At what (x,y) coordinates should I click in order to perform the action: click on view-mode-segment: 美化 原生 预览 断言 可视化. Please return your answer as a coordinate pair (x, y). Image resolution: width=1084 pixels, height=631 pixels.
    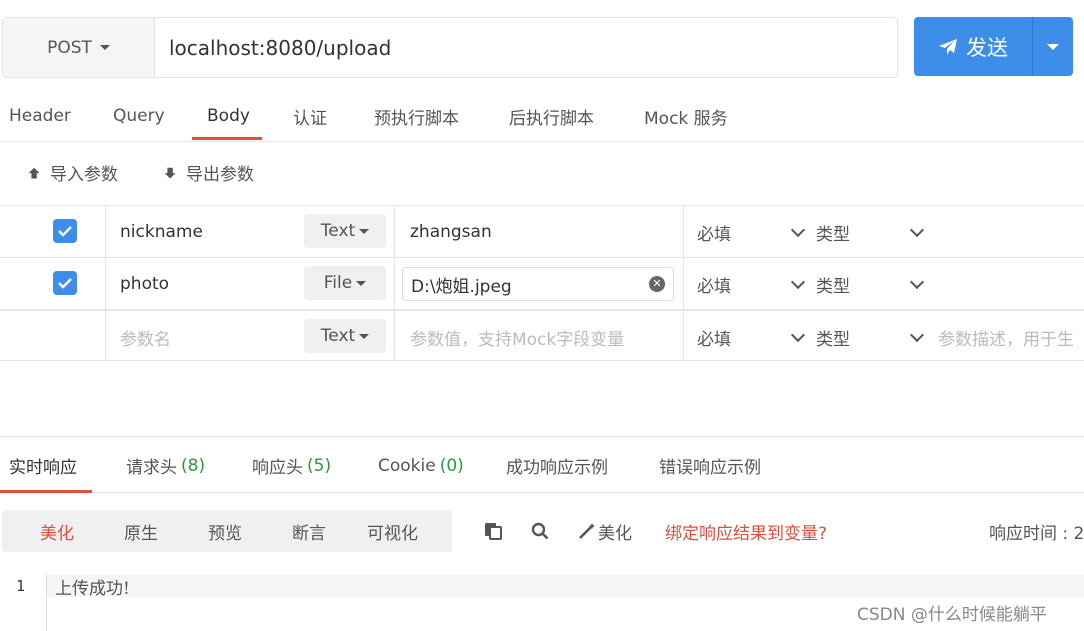
    Looking at the image, I should click on (227, 531).